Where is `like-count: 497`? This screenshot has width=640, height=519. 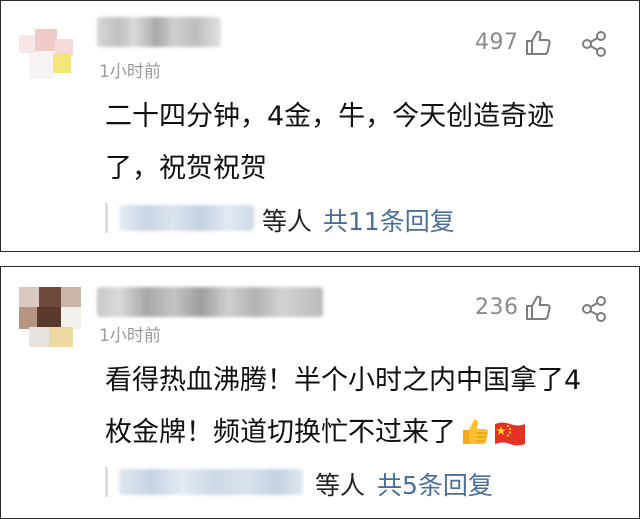 like-count: 497 is located at coordinates (497, 42).